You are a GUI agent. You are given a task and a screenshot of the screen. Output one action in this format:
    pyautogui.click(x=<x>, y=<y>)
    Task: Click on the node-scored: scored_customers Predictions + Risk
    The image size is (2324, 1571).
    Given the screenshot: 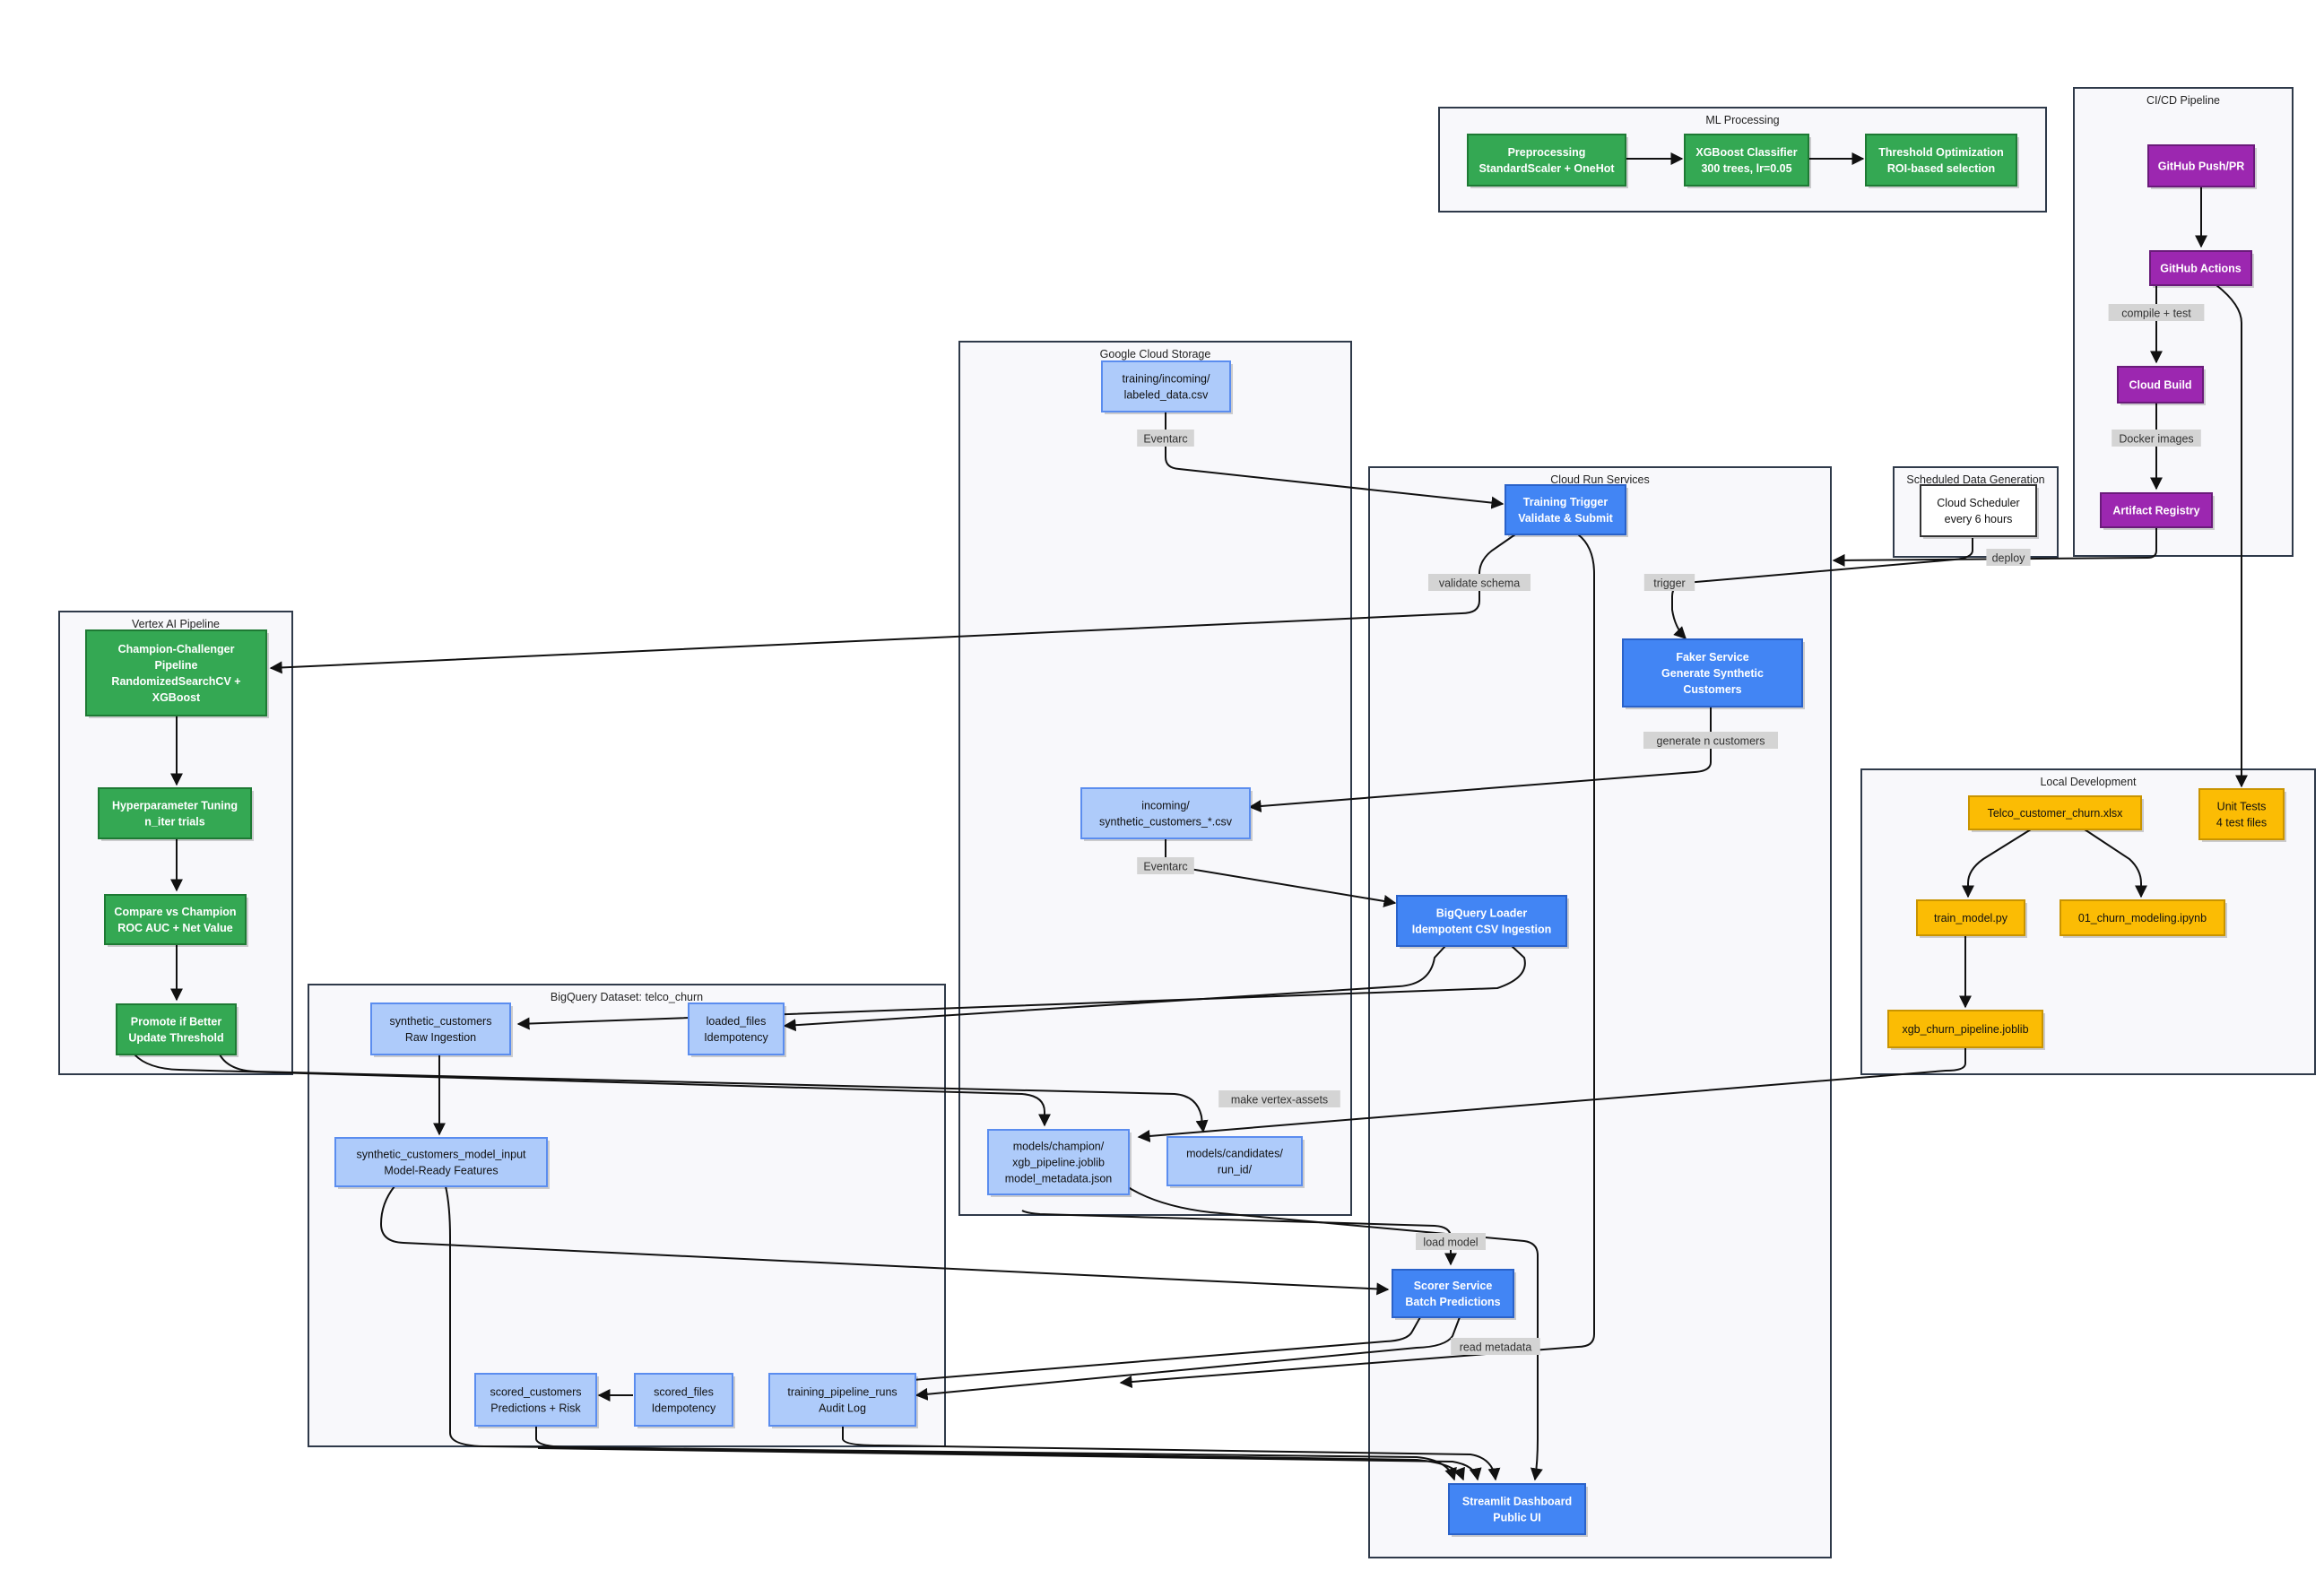 What is the action you would take?
    pyautogui.click(x=536, y=1400)
    